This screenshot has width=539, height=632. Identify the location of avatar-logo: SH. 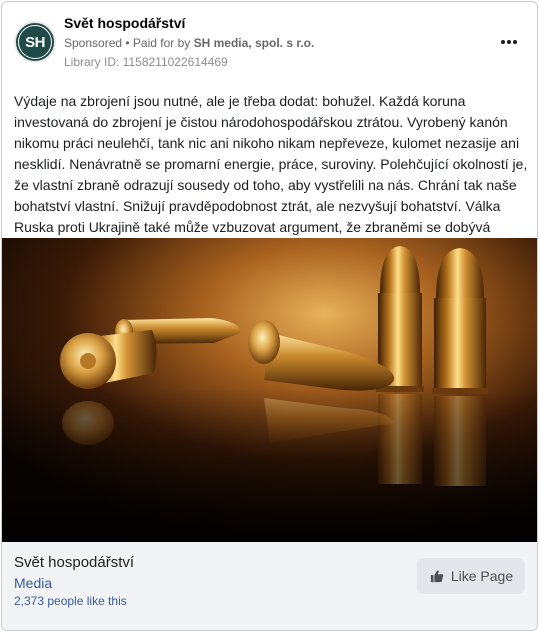
(35, 42).